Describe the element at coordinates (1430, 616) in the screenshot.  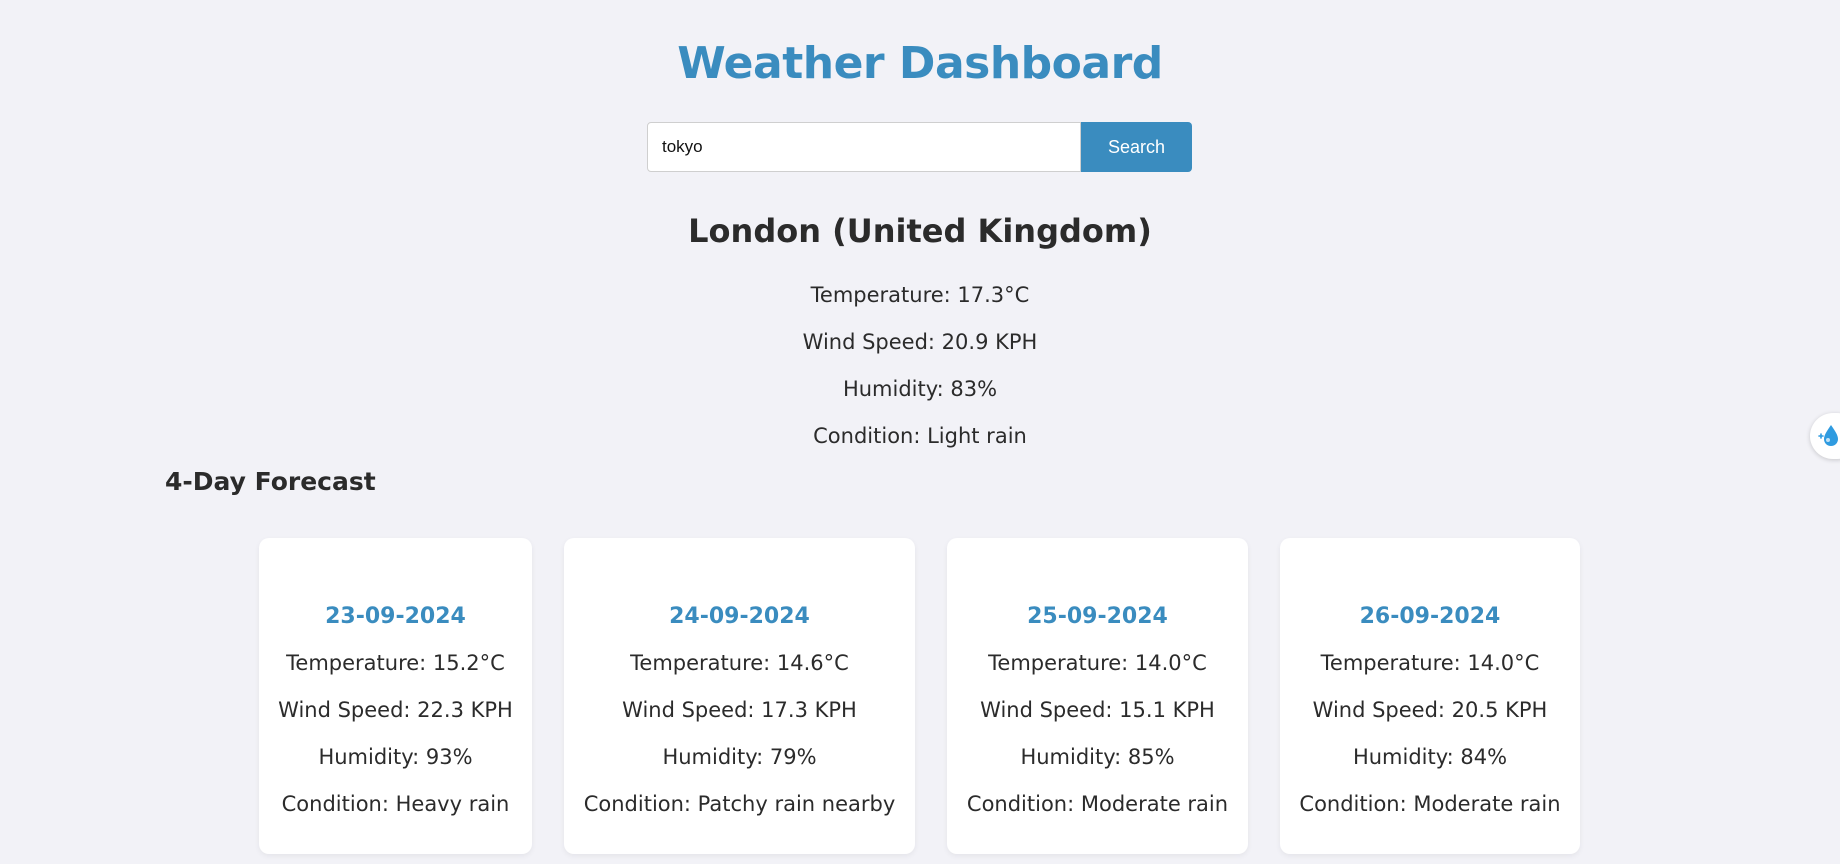
I see `forecast-date: 26-09-2024` at that location.